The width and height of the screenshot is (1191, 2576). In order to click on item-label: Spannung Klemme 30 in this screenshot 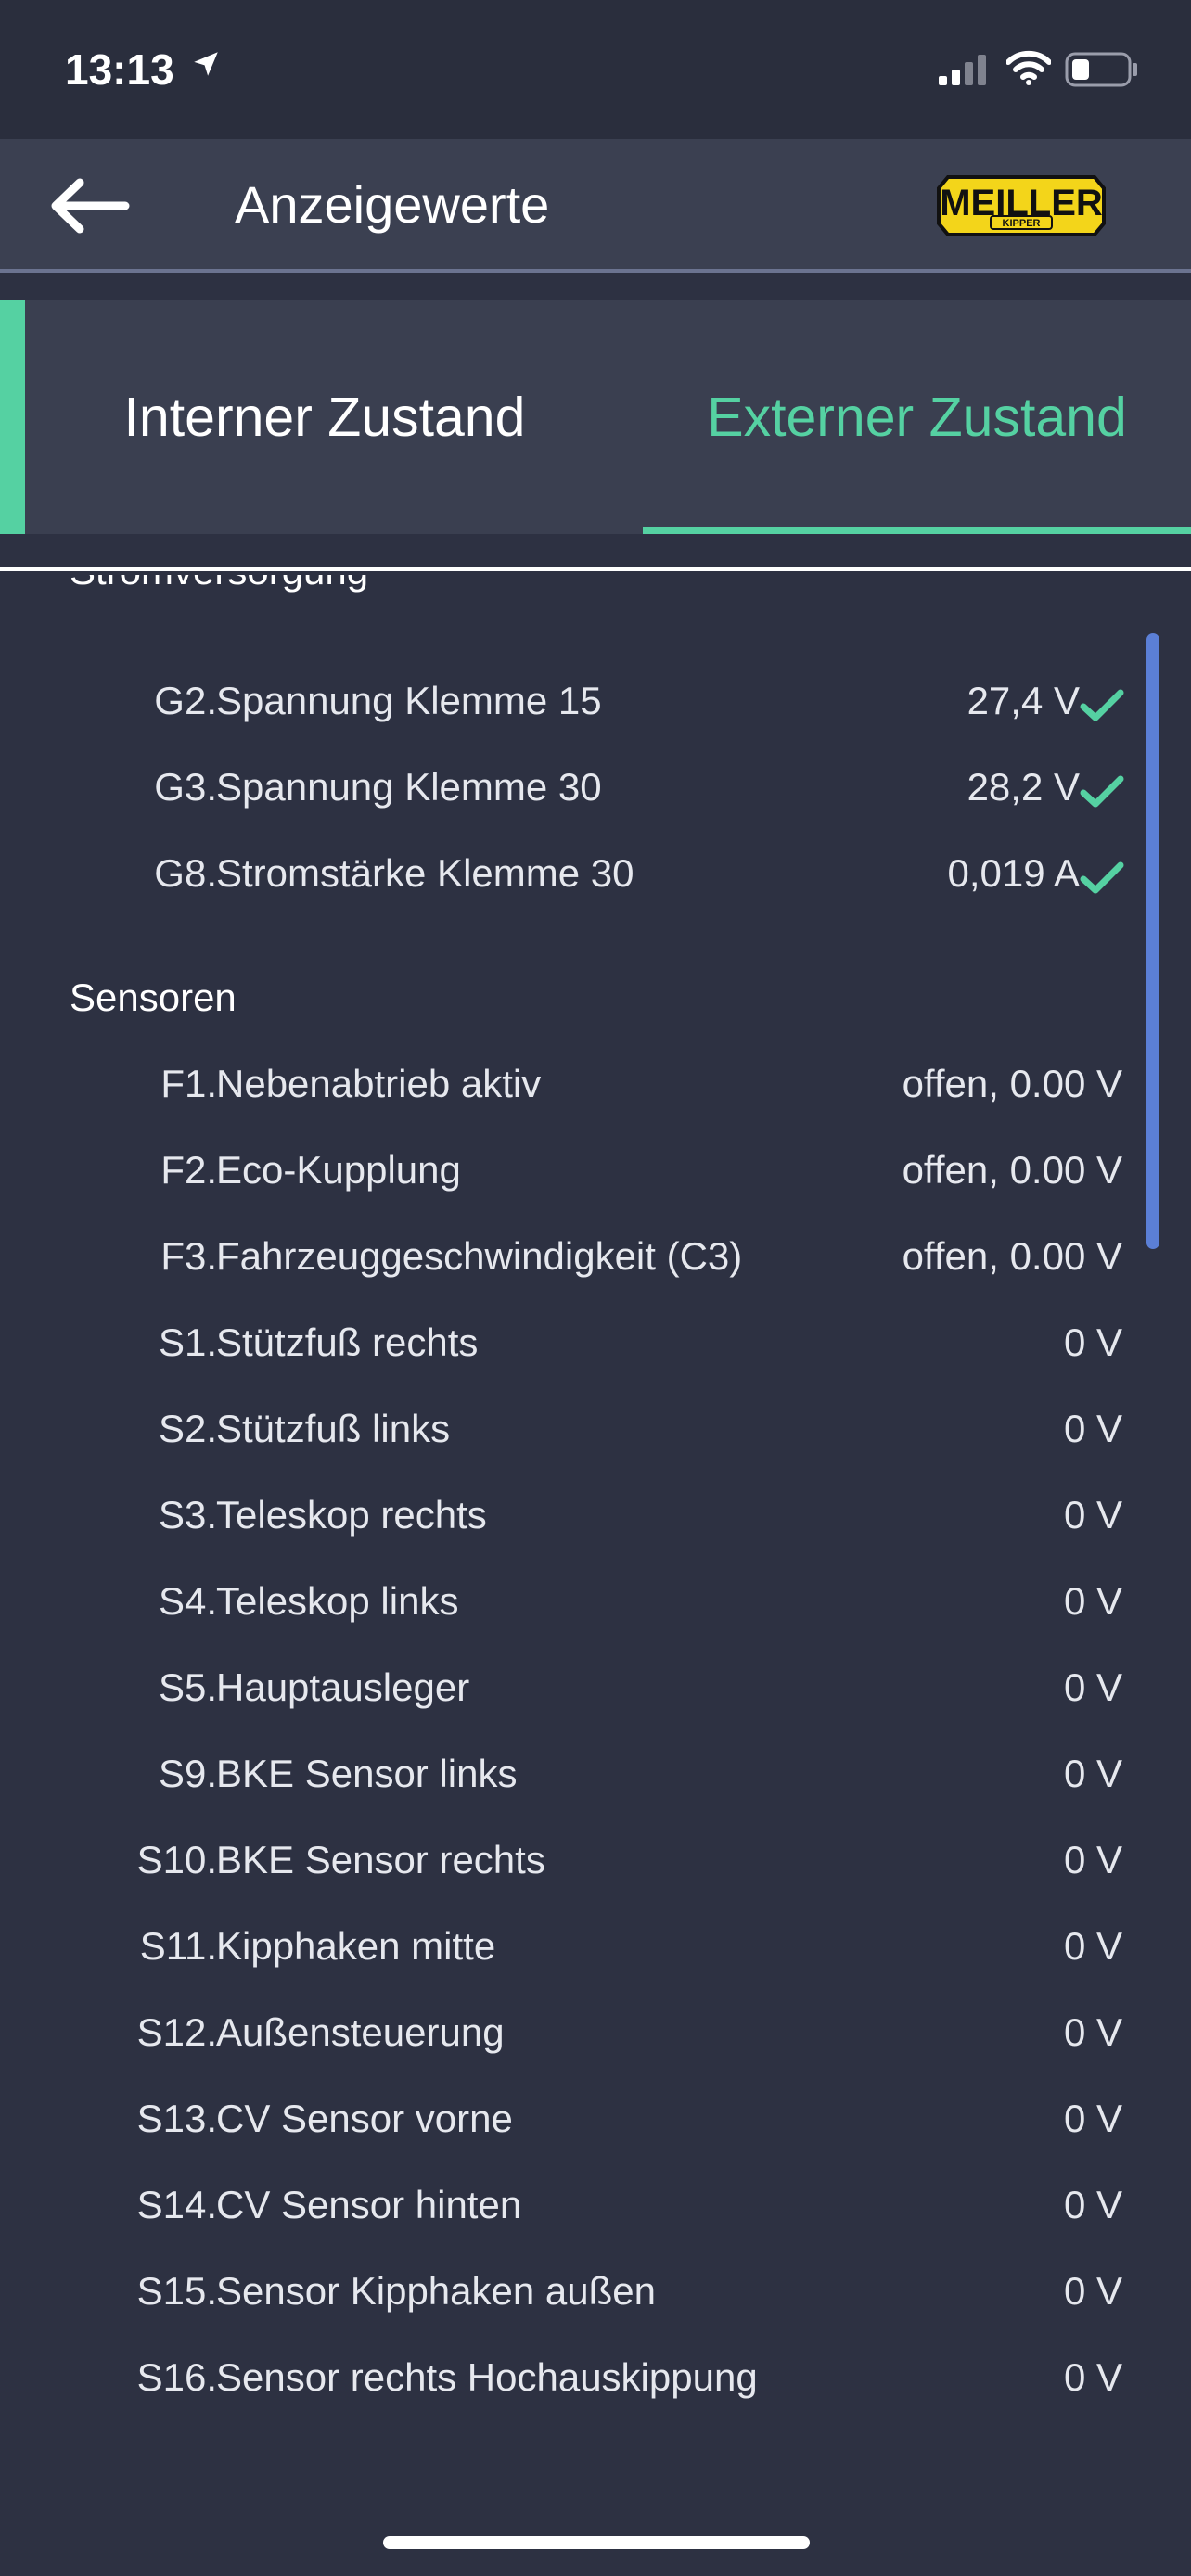, I will do `click(409, 787)`.